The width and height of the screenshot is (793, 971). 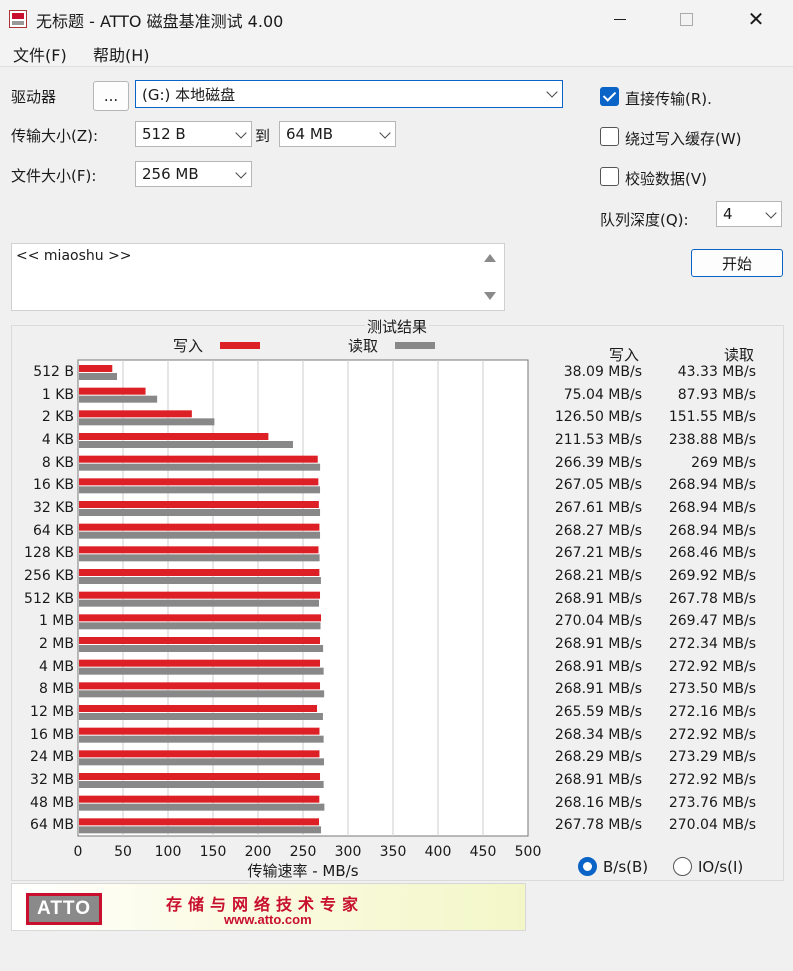 I want to click on direct-io-label: 直接传输(R)., so click(x=668, y=99).